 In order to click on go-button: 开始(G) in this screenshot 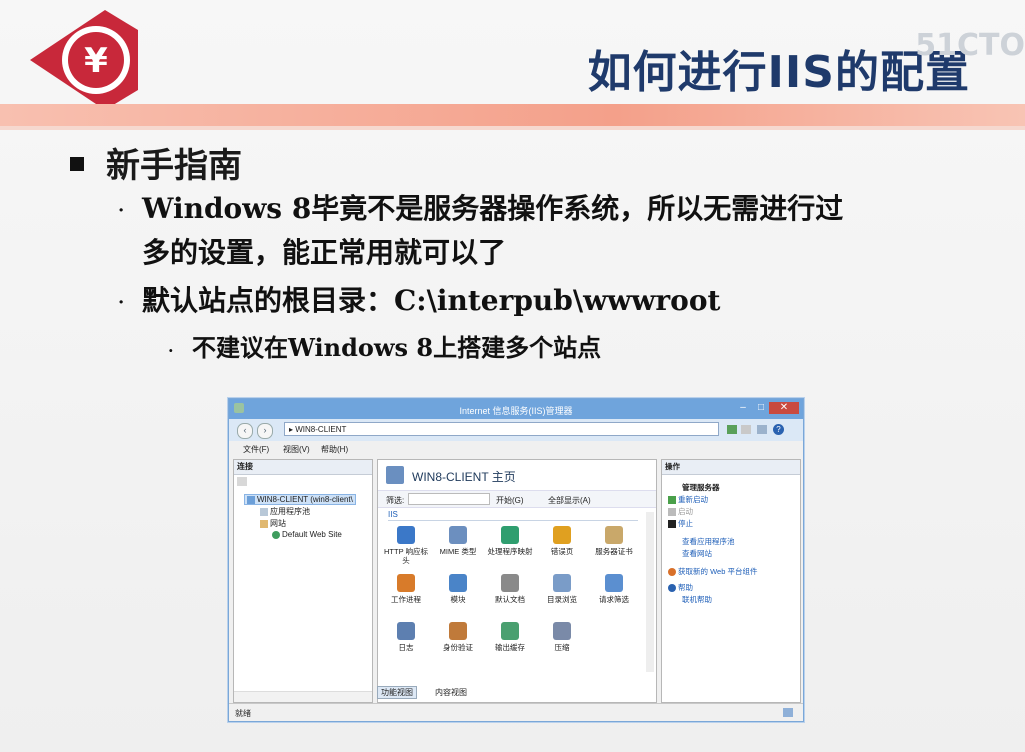, I will do `click(510, 500)`.